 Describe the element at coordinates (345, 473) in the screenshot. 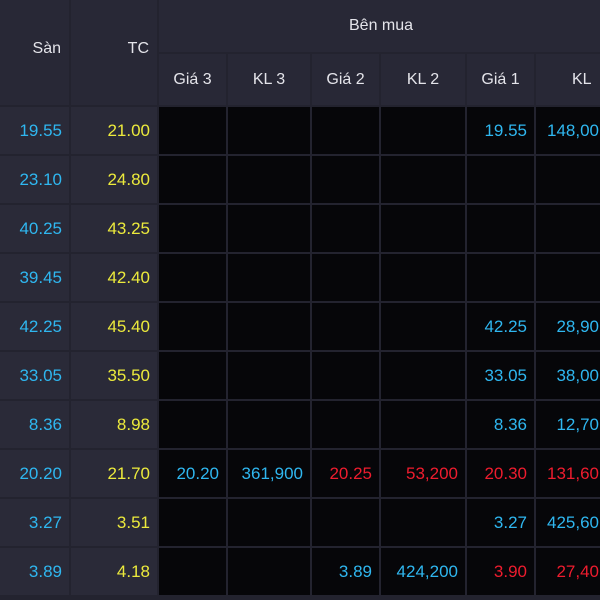

I see `cell-gia2: 20.25` at that location.